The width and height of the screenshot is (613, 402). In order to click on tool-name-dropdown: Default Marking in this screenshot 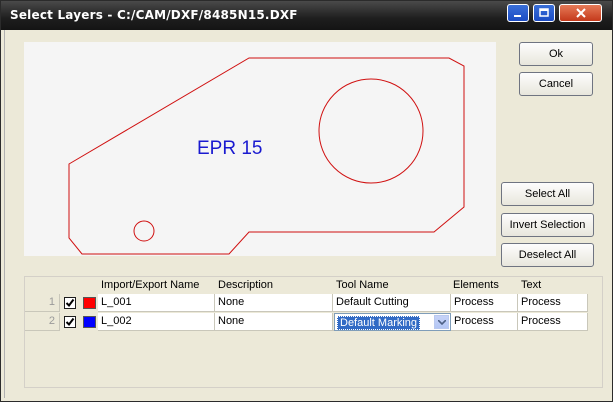, I will do `click(392, 322)`.